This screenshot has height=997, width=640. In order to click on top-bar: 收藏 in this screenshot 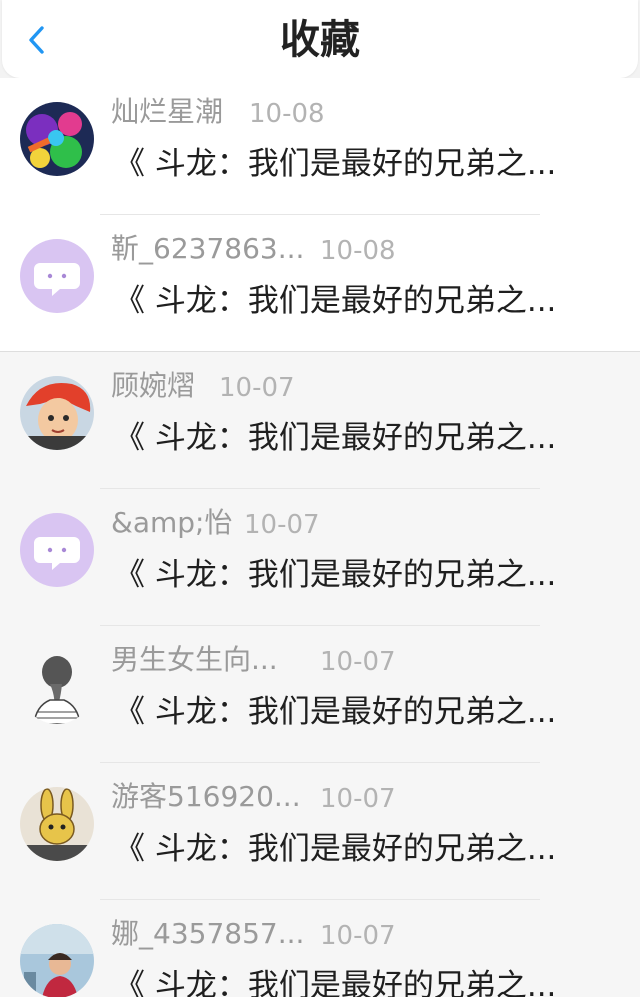, I will do `click(320, 39)`.